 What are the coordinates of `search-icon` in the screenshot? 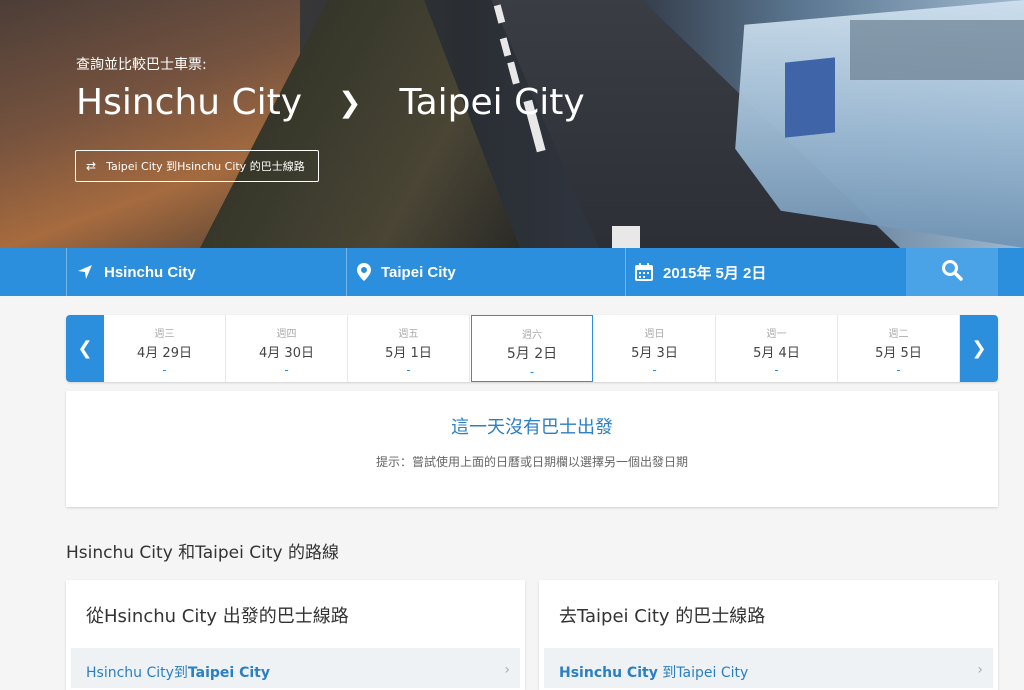 It's located at (952, 272).